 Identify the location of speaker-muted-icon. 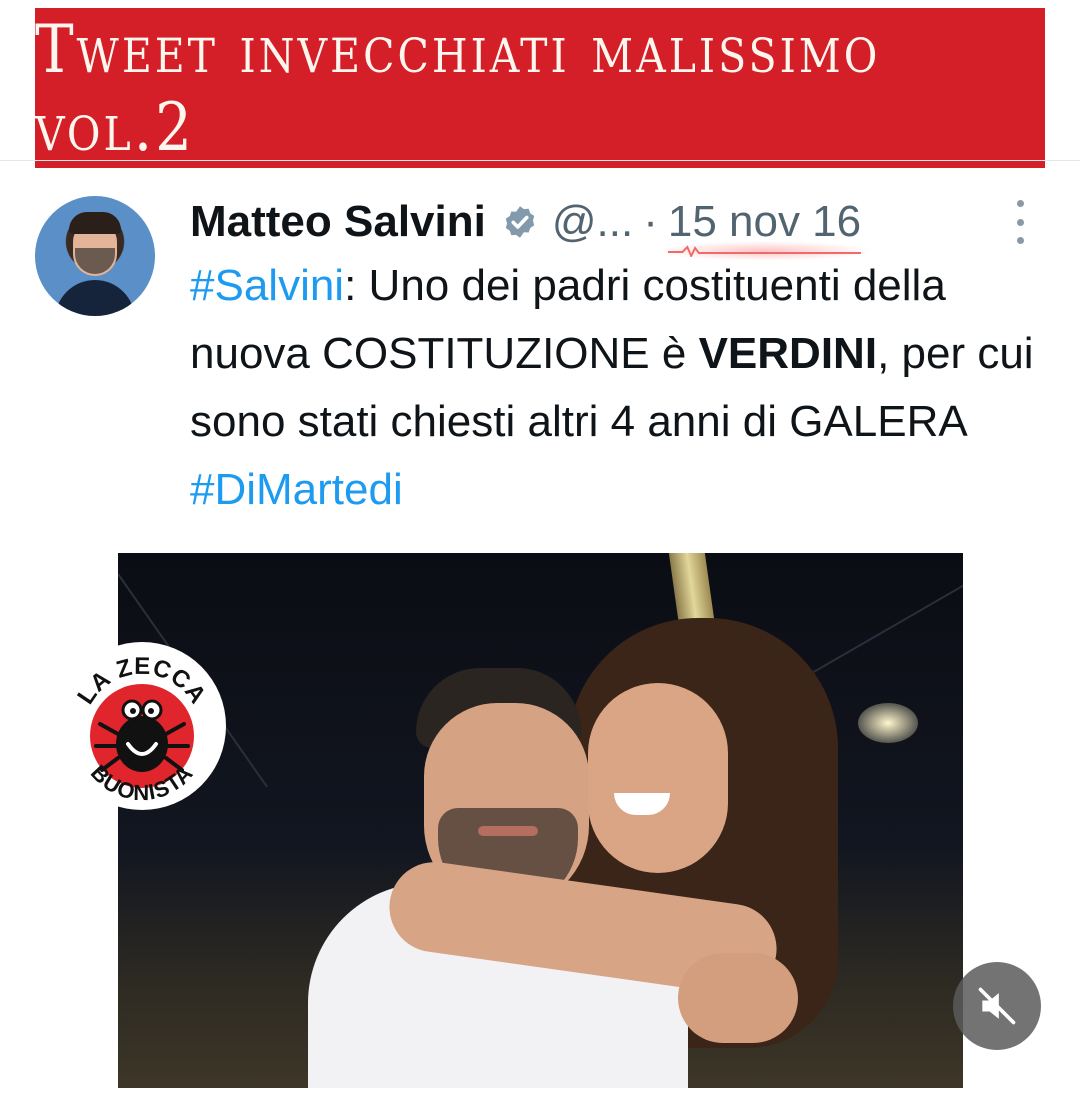
(997, 1006).